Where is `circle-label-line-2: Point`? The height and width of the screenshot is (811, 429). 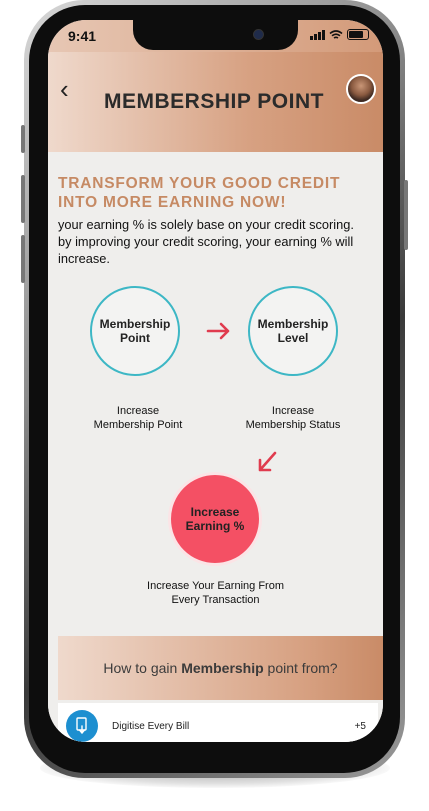
circle-label-line-2: Point is located at coordinates (135, 338).